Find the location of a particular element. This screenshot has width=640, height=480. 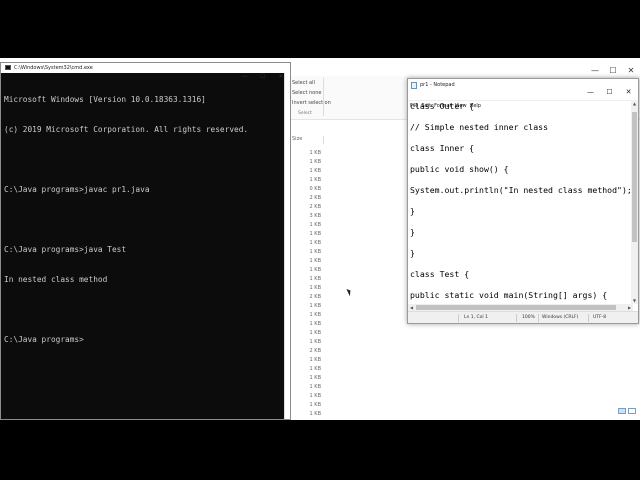

file-size-cell: 3 KB is located at coordinates (315, 216).